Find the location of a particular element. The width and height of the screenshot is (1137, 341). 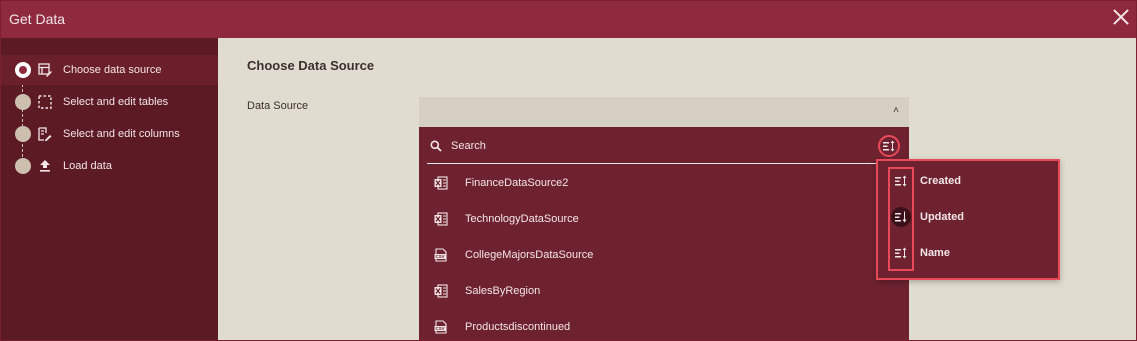

sort-option-created: Created is located at coordinates (968, 181).